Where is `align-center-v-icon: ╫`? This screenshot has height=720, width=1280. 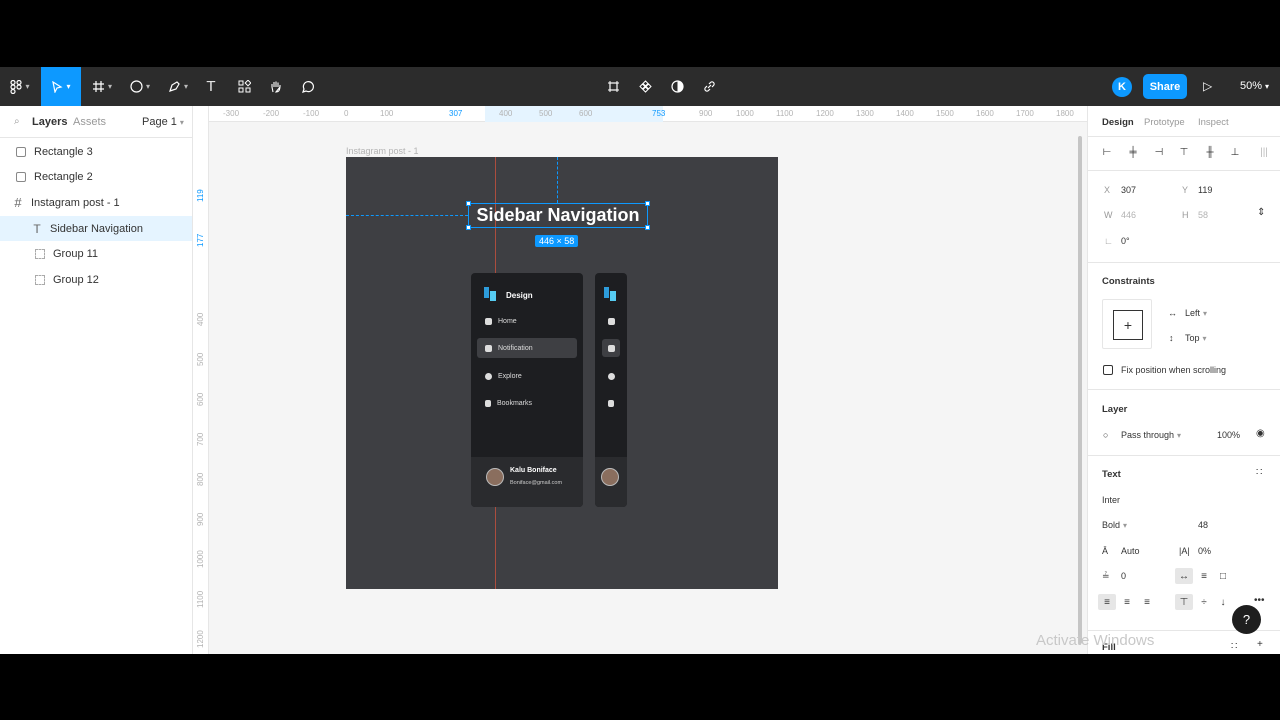
align-center-v-icon: ╫ is located at coordinates (1210, 152).